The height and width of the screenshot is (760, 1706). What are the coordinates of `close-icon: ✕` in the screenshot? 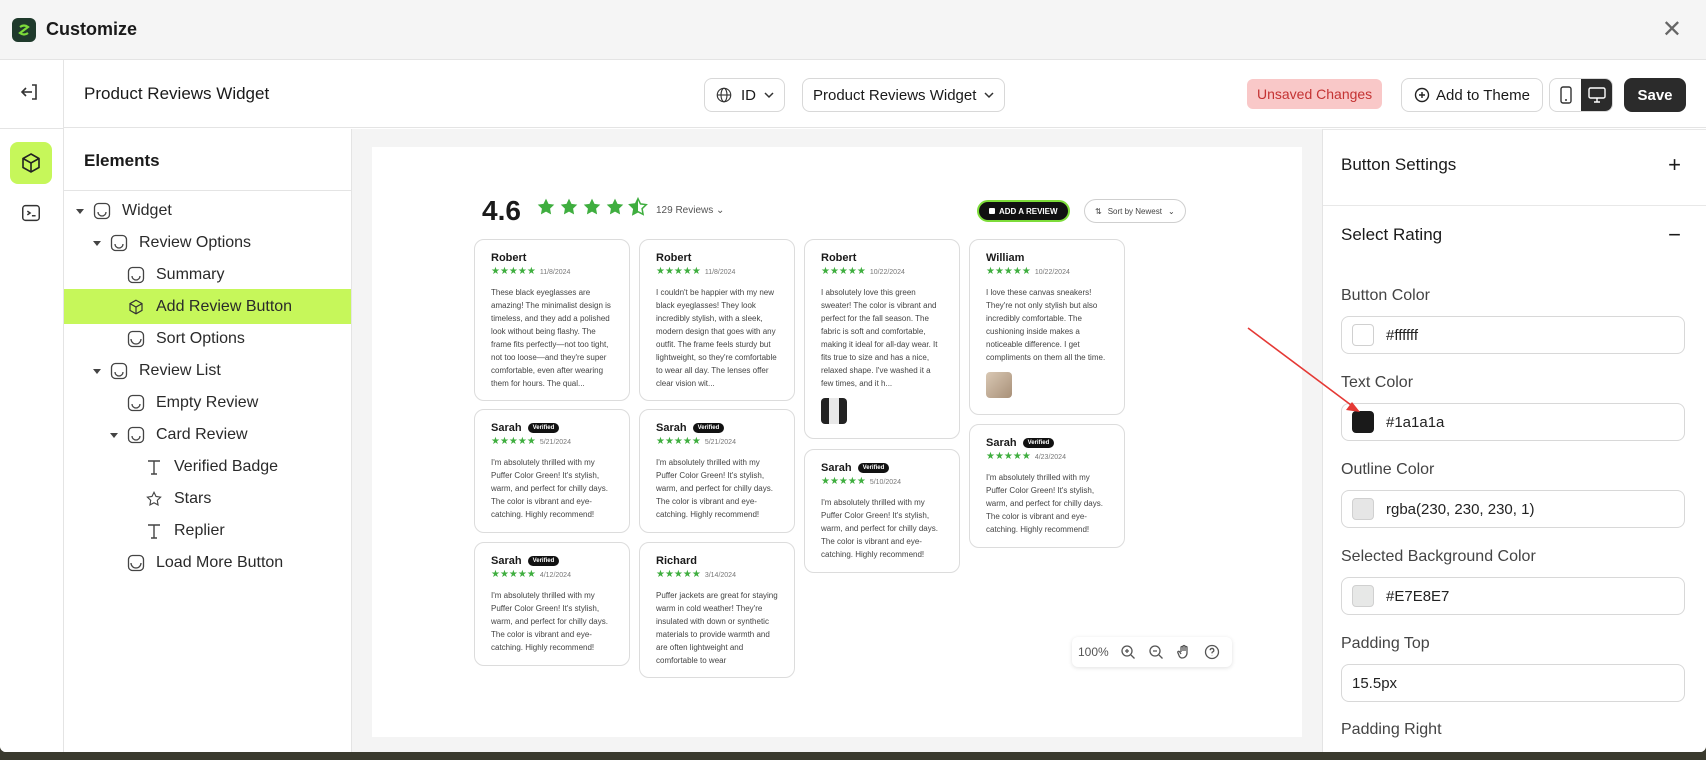 It's located at (1672, 30).